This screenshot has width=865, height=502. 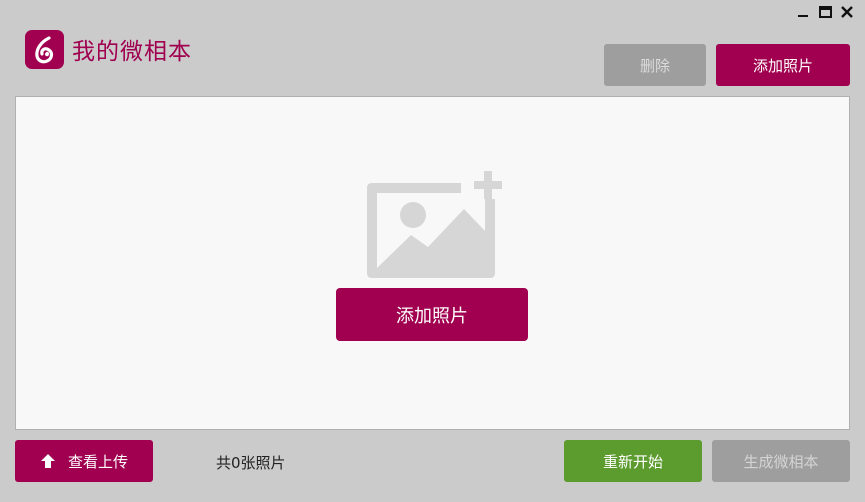 I want to click on maximize-icon, so click(x=825, y=12).